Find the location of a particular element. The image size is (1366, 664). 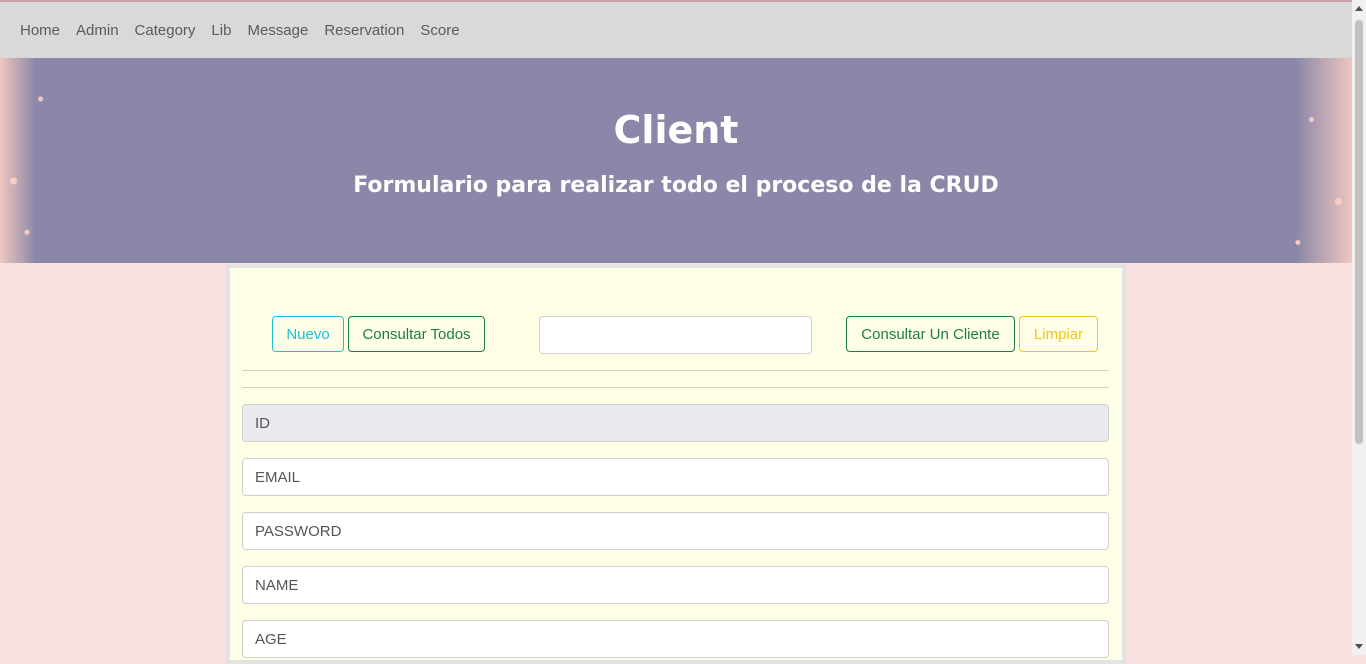

nav-item-category: Category is located at coordinates (165, 30).